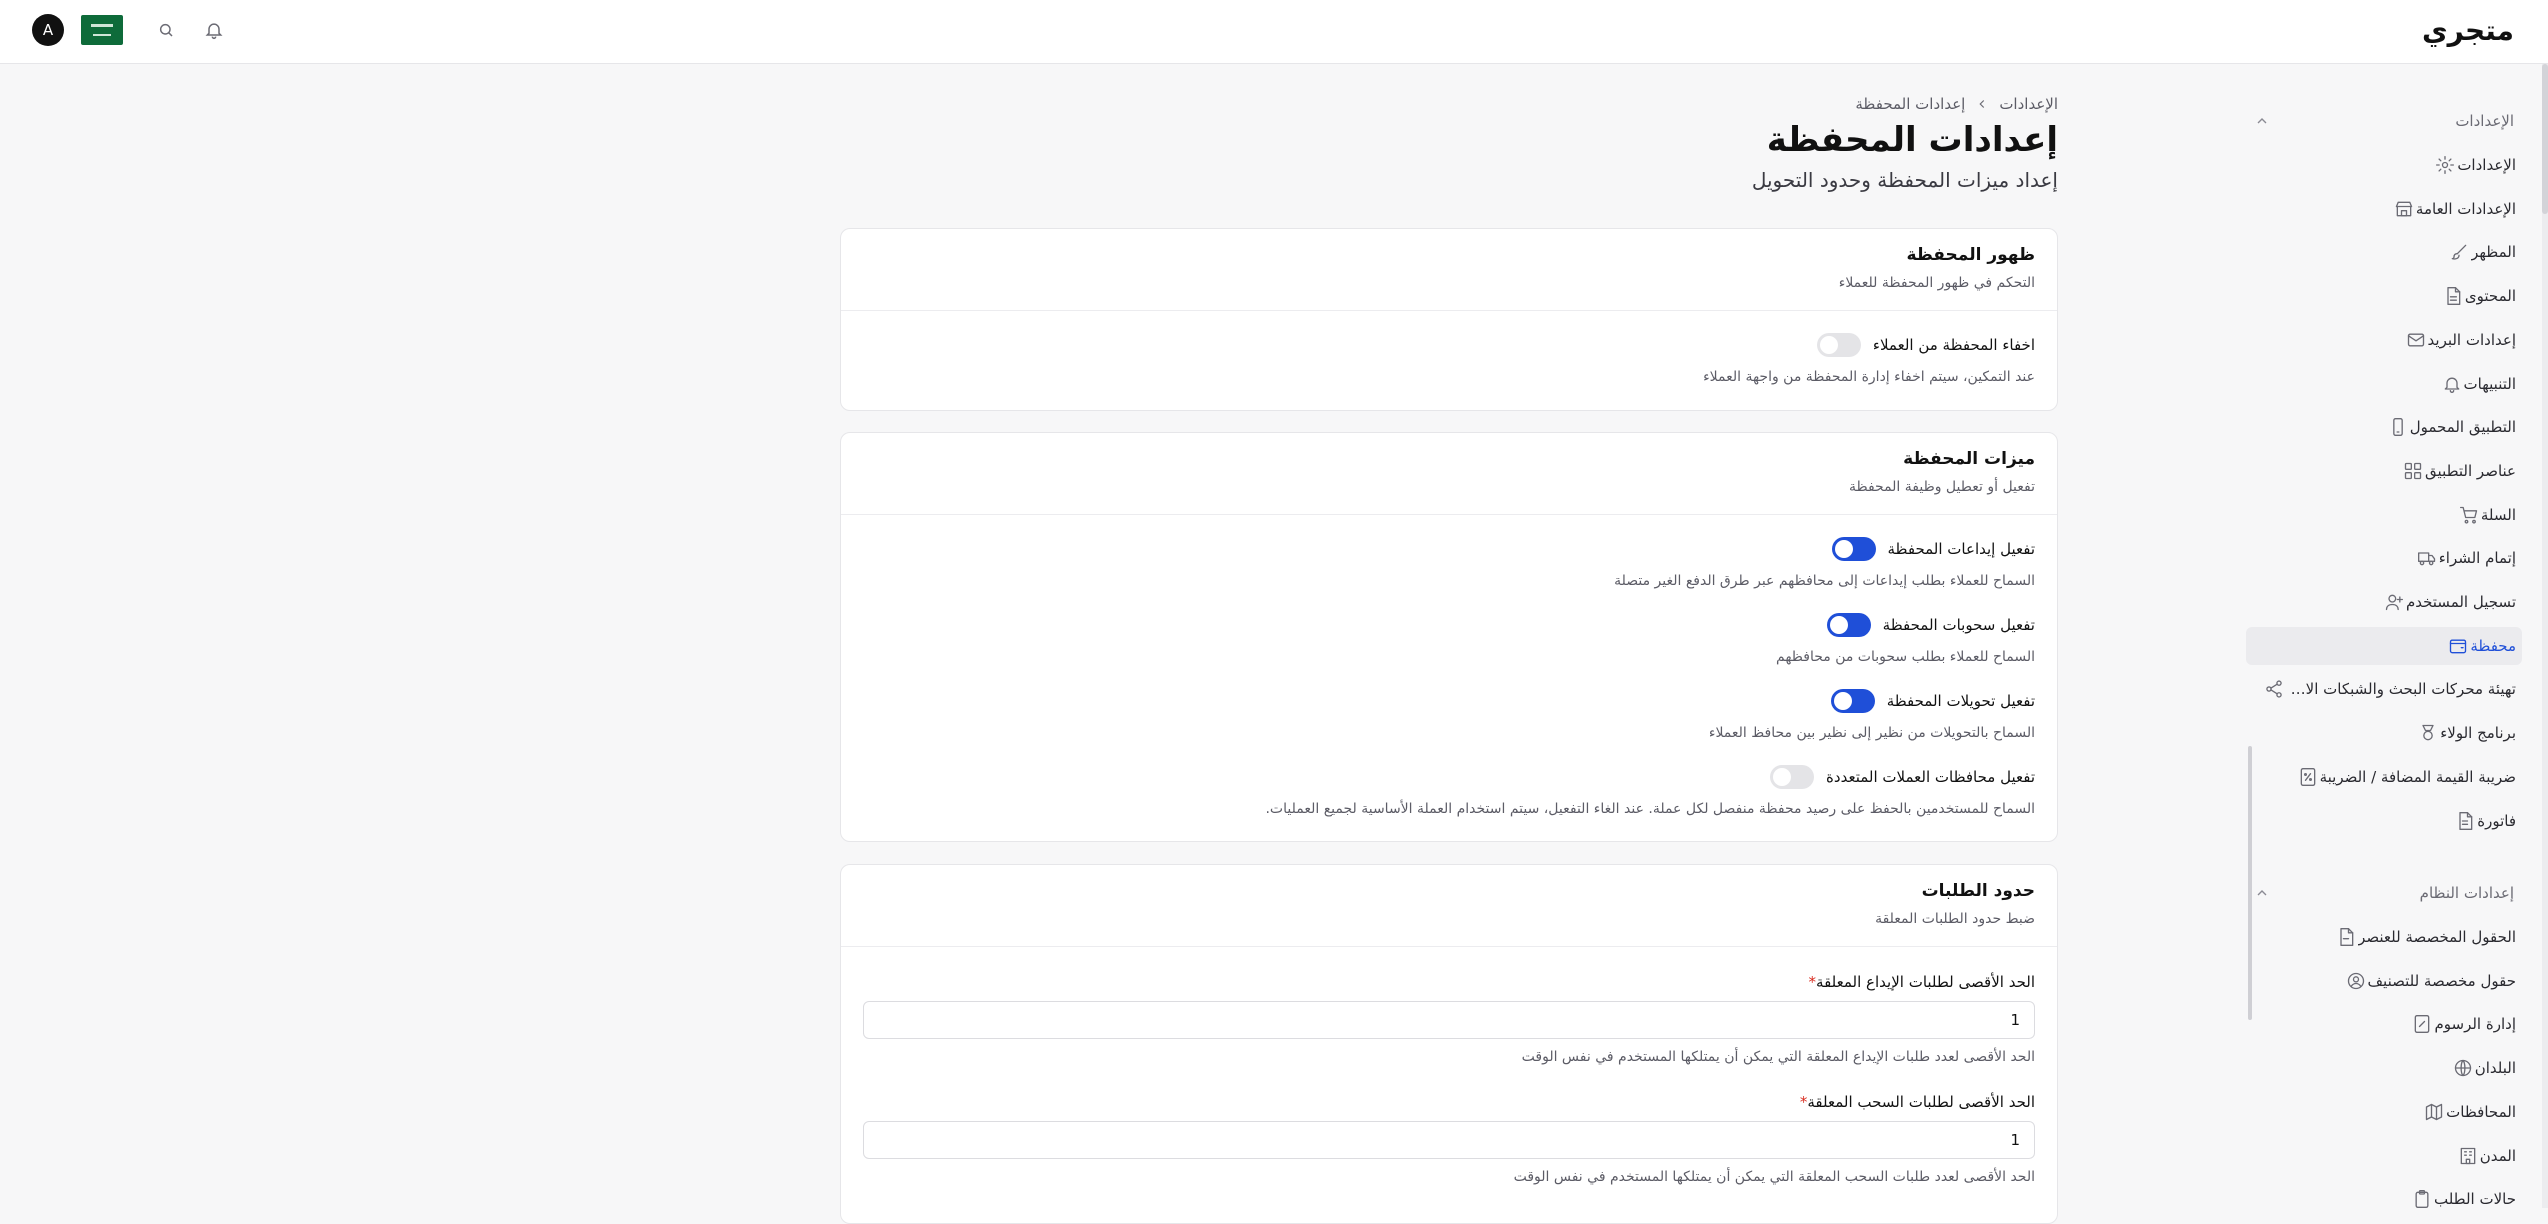 Image resolution: width=2548 pixels, height=1224 pixels. Describe the element at coordinates (2496, 820) in the screenshot. I see `sidebar-item-label: فاتورة` at that location.